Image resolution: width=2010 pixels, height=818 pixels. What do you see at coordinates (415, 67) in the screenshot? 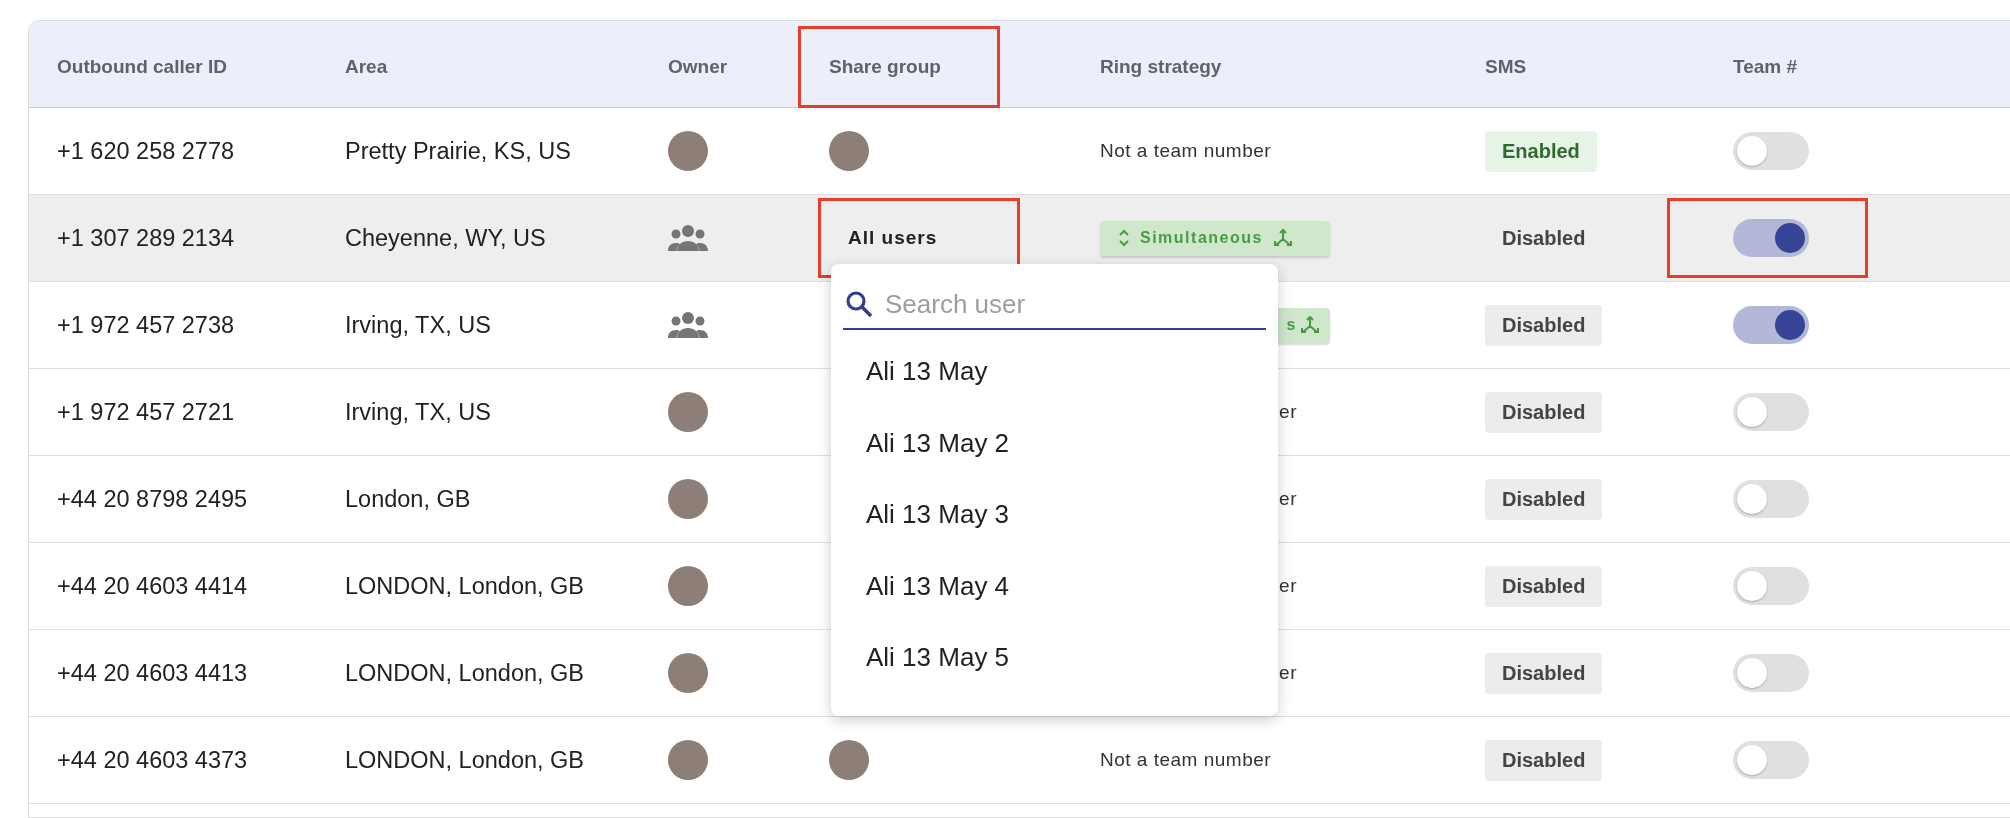
I see `column-header: Area` at bounding box center [415, 67].